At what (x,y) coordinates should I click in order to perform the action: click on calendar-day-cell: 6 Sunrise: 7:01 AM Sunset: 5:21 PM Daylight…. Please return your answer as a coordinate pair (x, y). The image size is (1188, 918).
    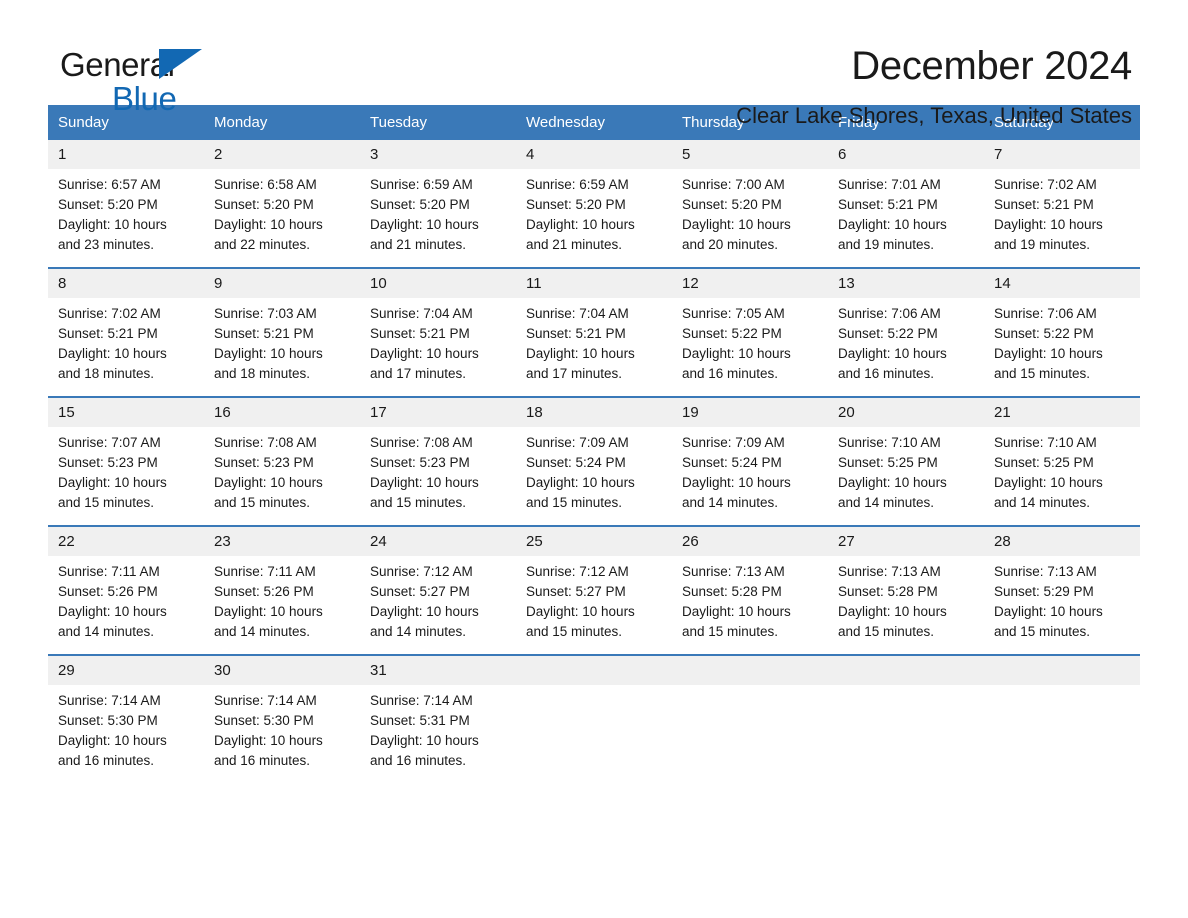
    Looking at the image, I should click on (906, 204).